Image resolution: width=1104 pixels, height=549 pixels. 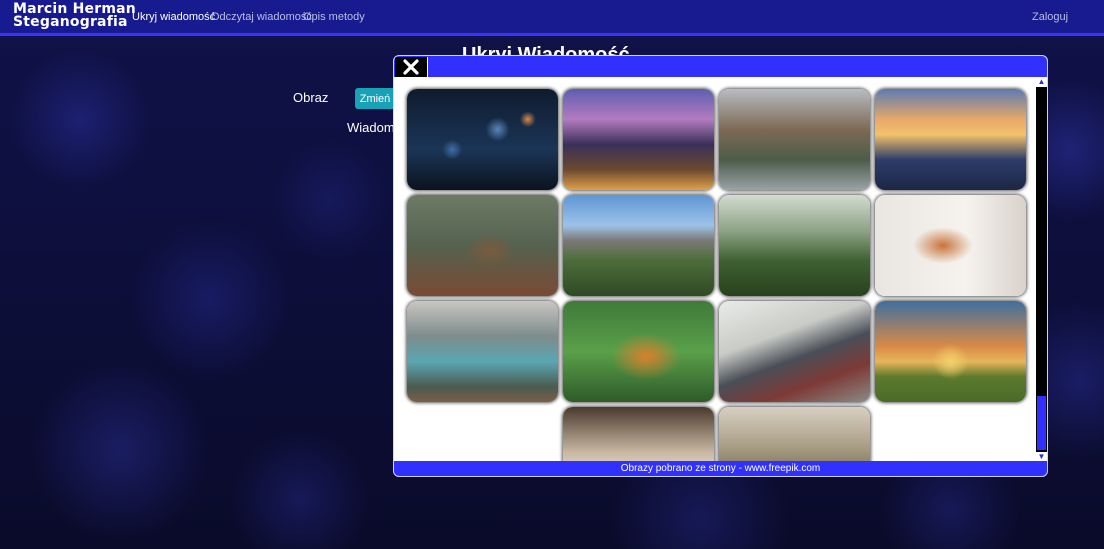 What do you see at coordinates (1041, 241) in the screenshot?
I see `scrollbar-thumb` at bounding box center [1041, 241].